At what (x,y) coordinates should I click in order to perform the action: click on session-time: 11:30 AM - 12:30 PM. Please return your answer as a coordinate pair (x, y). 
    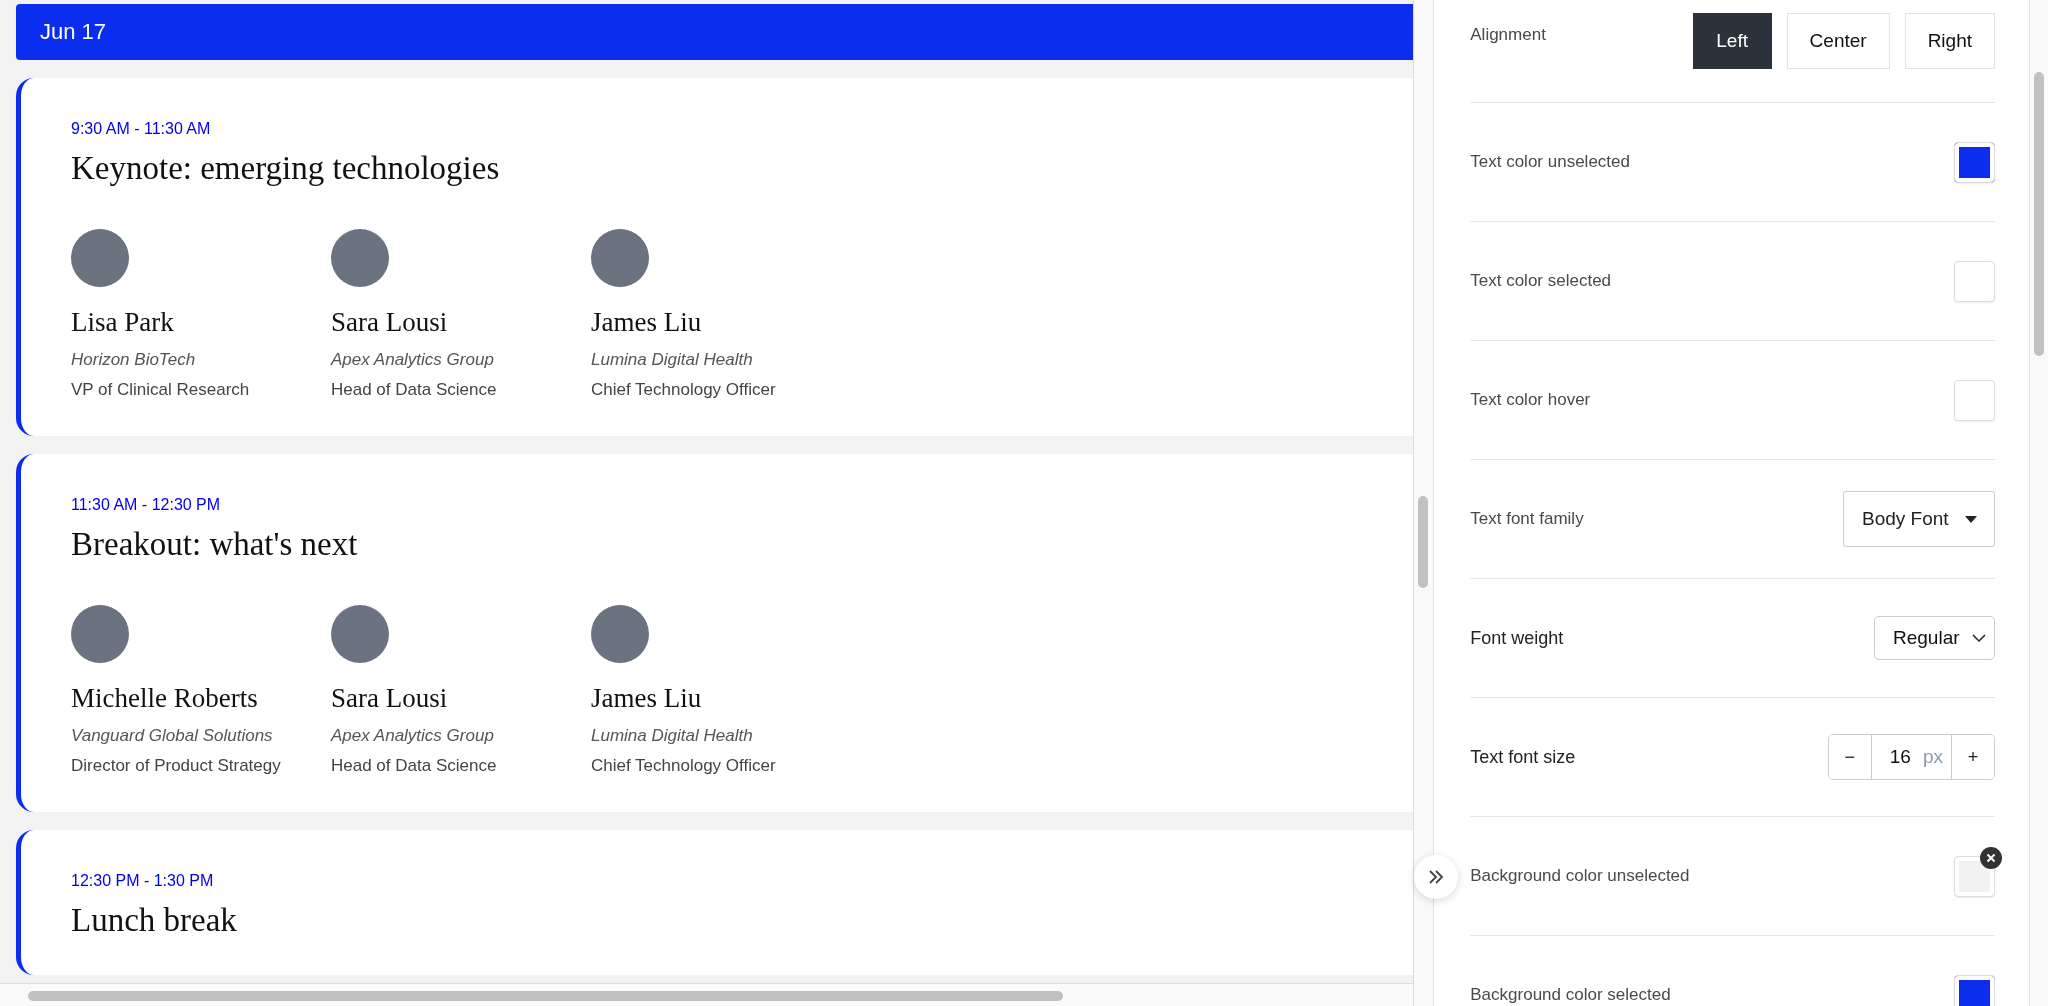
    Looking at the image, I should click on (146, 505).